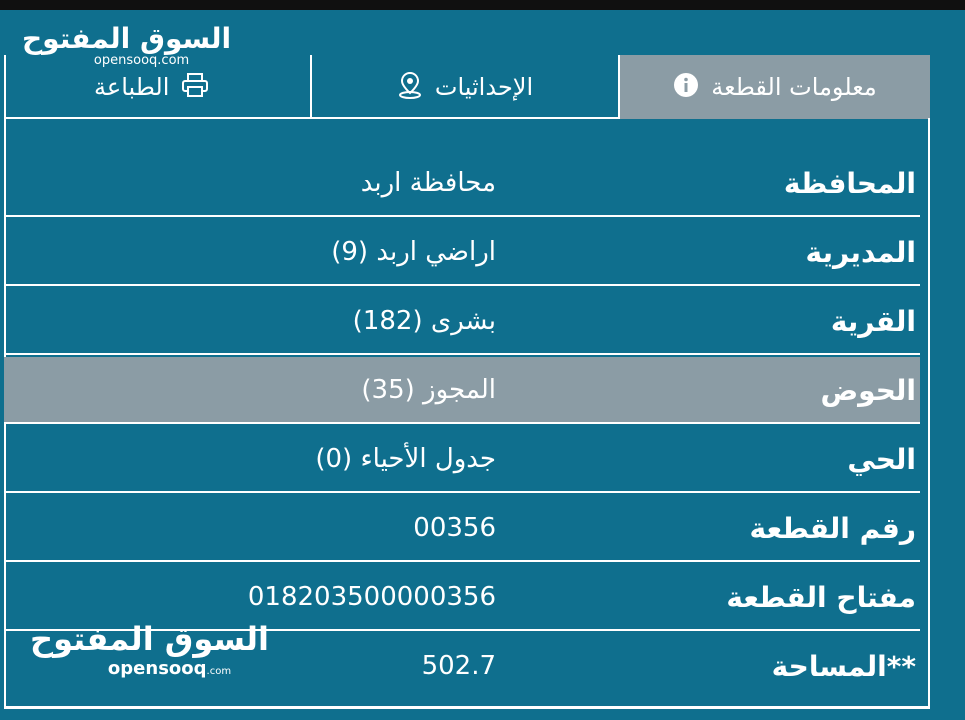  I want to click on row-key: رقم القطعة, so click(832, 528).